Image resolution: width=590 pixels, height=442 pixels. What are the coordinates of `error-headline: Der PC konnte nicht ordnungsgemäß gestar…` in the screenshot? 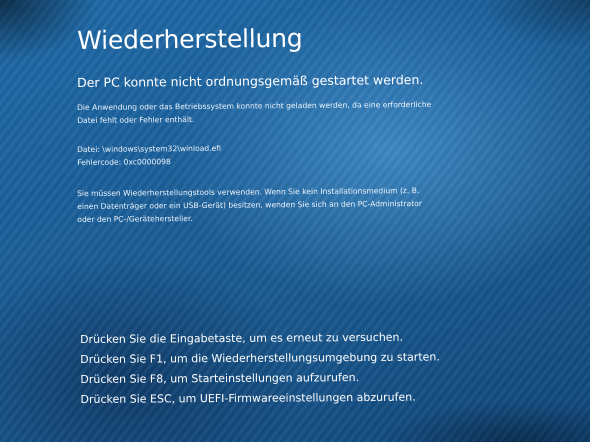 It's located at (250, 80).